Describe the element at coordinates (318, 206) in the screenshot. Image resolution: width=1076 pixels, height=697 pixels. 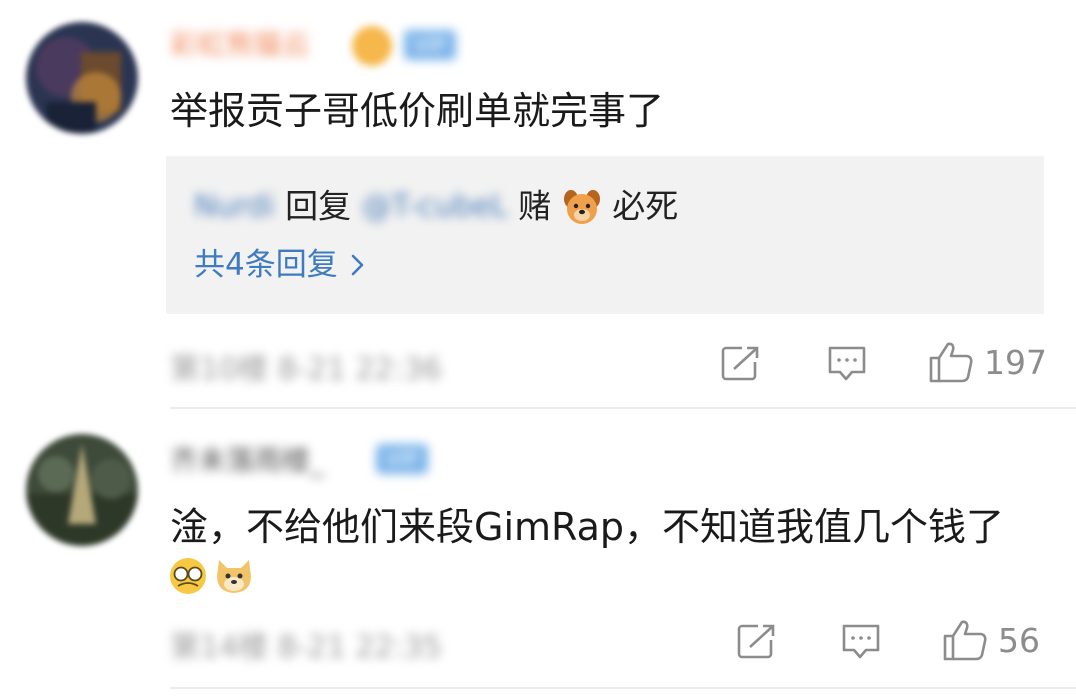
I see `reply-verb: 回复` at that location.